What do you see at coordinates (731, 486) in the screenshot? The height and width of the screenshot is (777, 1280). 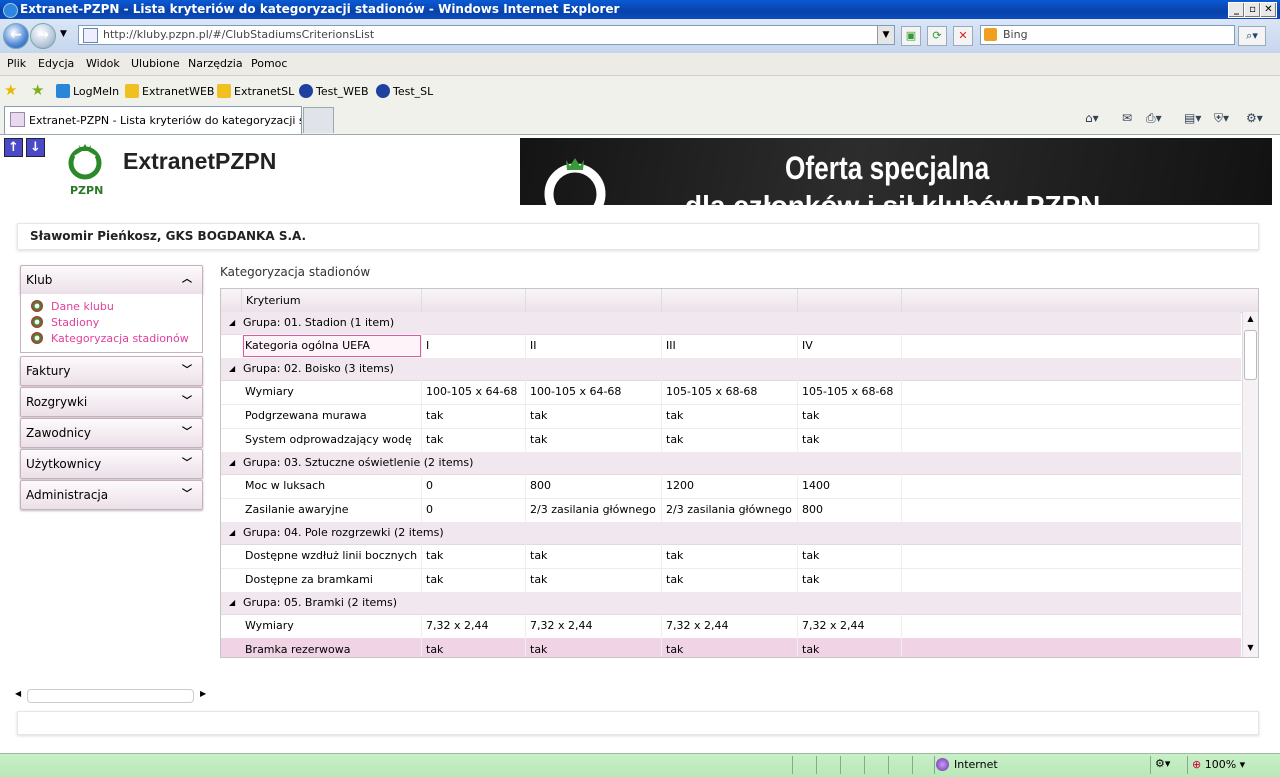 I see `table-row: Moc w luksach 0 800 1200 1400` at bounding box center [731, 486].